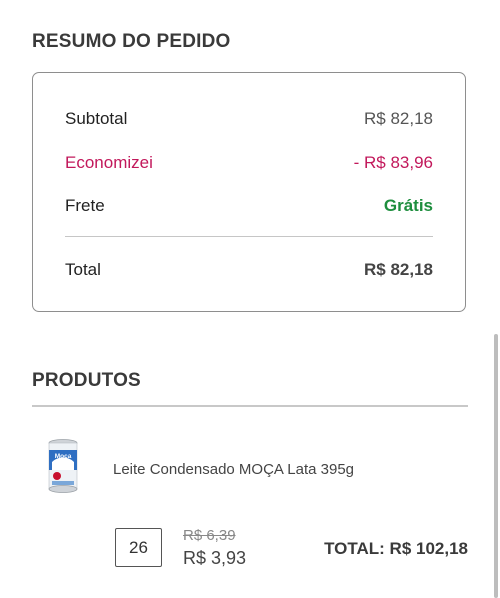  What do you see at coordinates (63, 456) in the screenshot?
I see `product-brand-text: Moça` at bounding box center [63, 456].